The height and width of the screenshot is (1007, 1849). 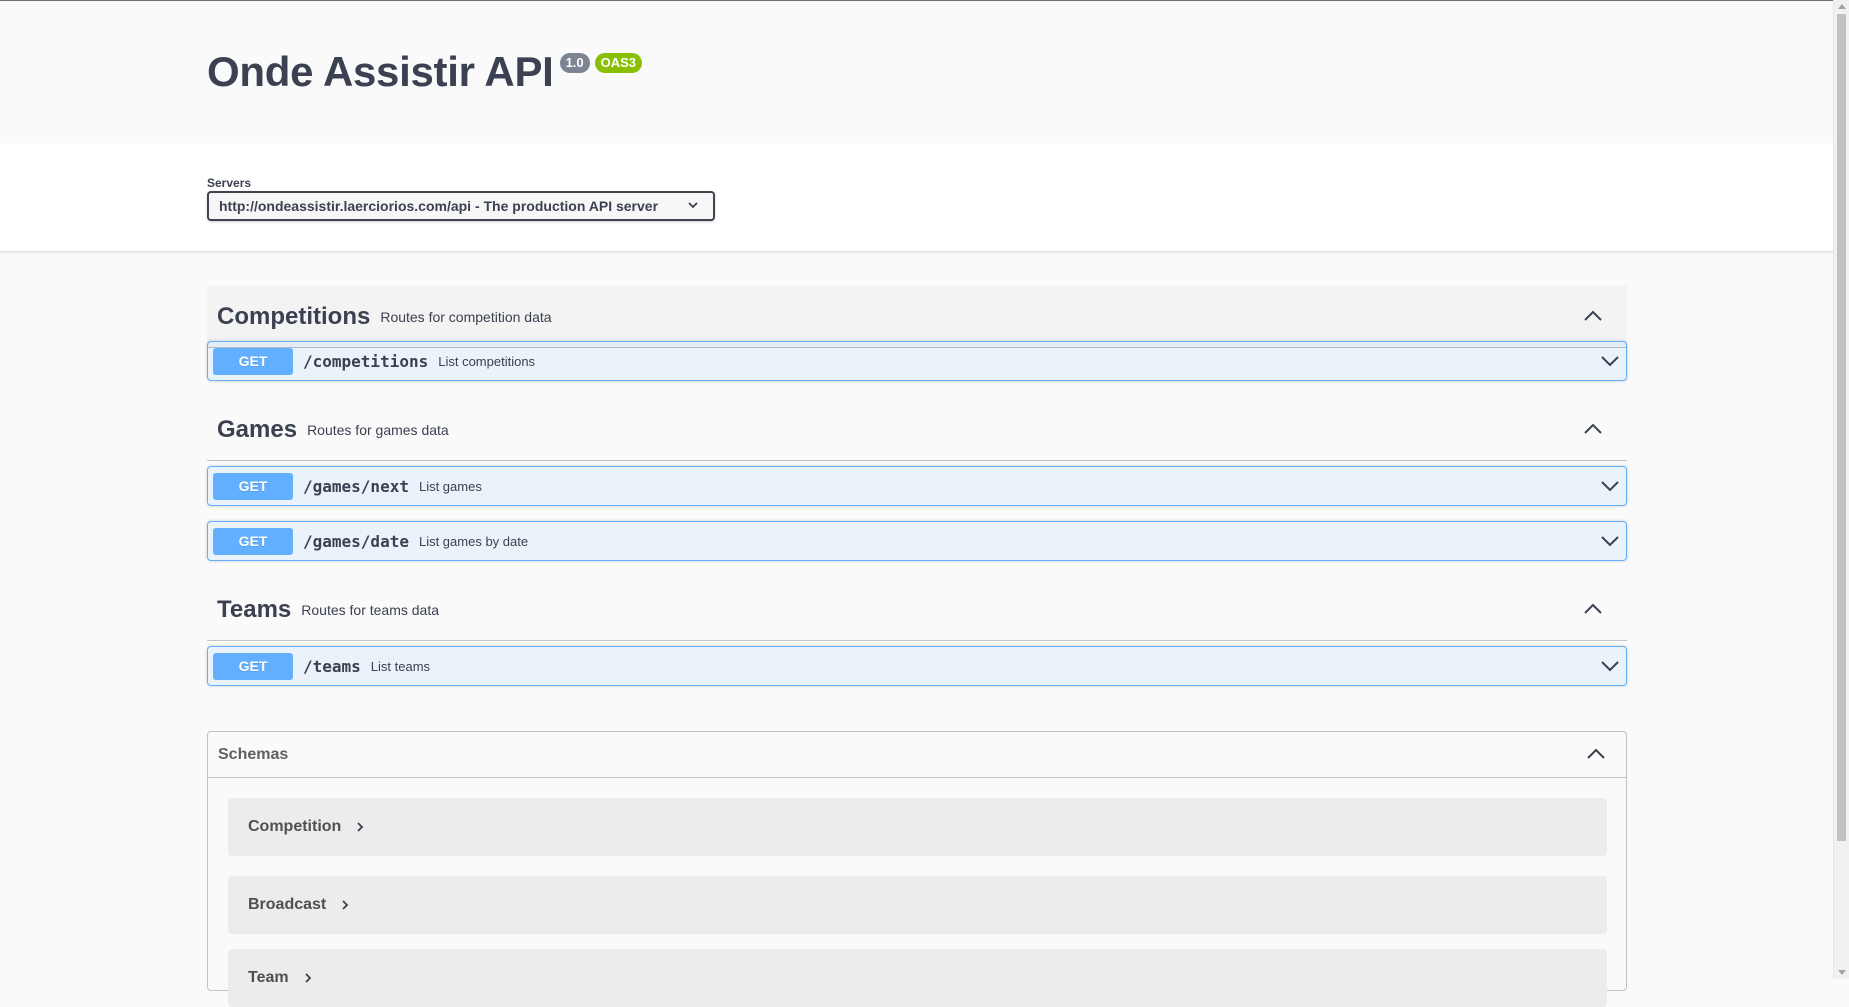 What do you see at coordinates (917, 317) in the screenshot?
I see `tag-section-competitions: Competitions Routes for competition data` at bounding box center [917, 317].